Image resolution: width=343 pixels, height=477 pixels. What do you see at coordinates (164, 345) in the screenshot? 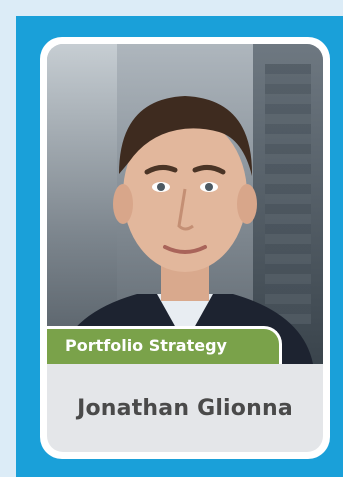
I see `category-tag: Portfolio Strategy` at bounding box center [164, 345].